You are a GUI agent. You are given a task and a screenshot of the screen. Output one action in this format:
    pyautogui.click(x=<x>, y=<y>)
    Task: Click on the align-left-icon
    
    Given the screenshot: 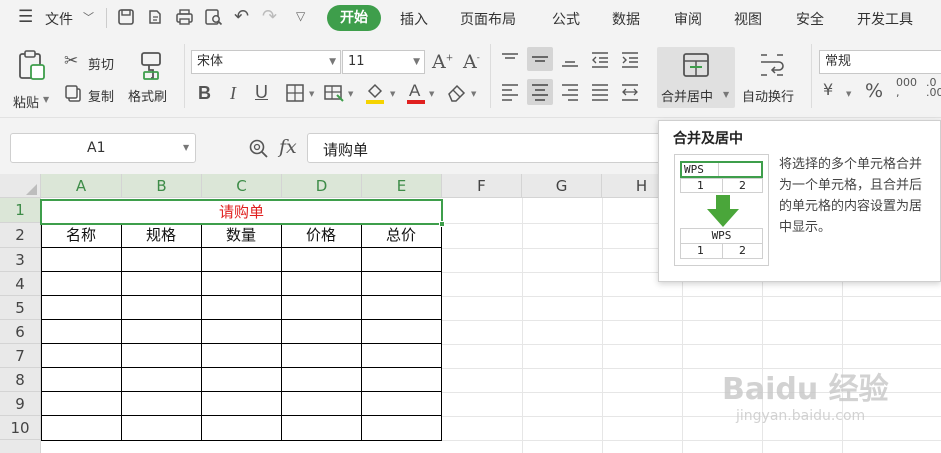 What is the action you would take?
    pyautogui.click(x=510, y=92)
    